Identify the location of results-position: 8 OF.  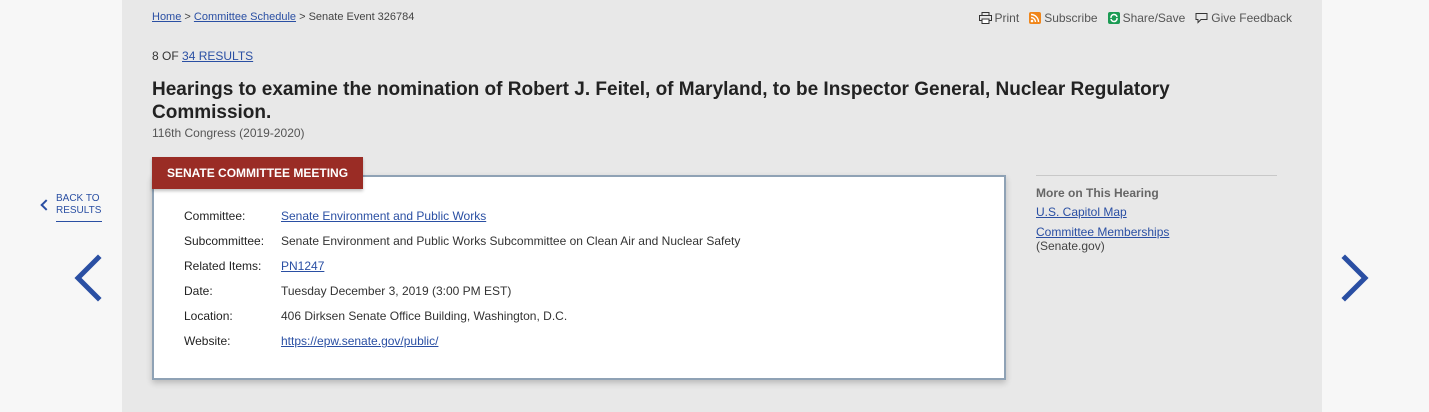
(165, 56).